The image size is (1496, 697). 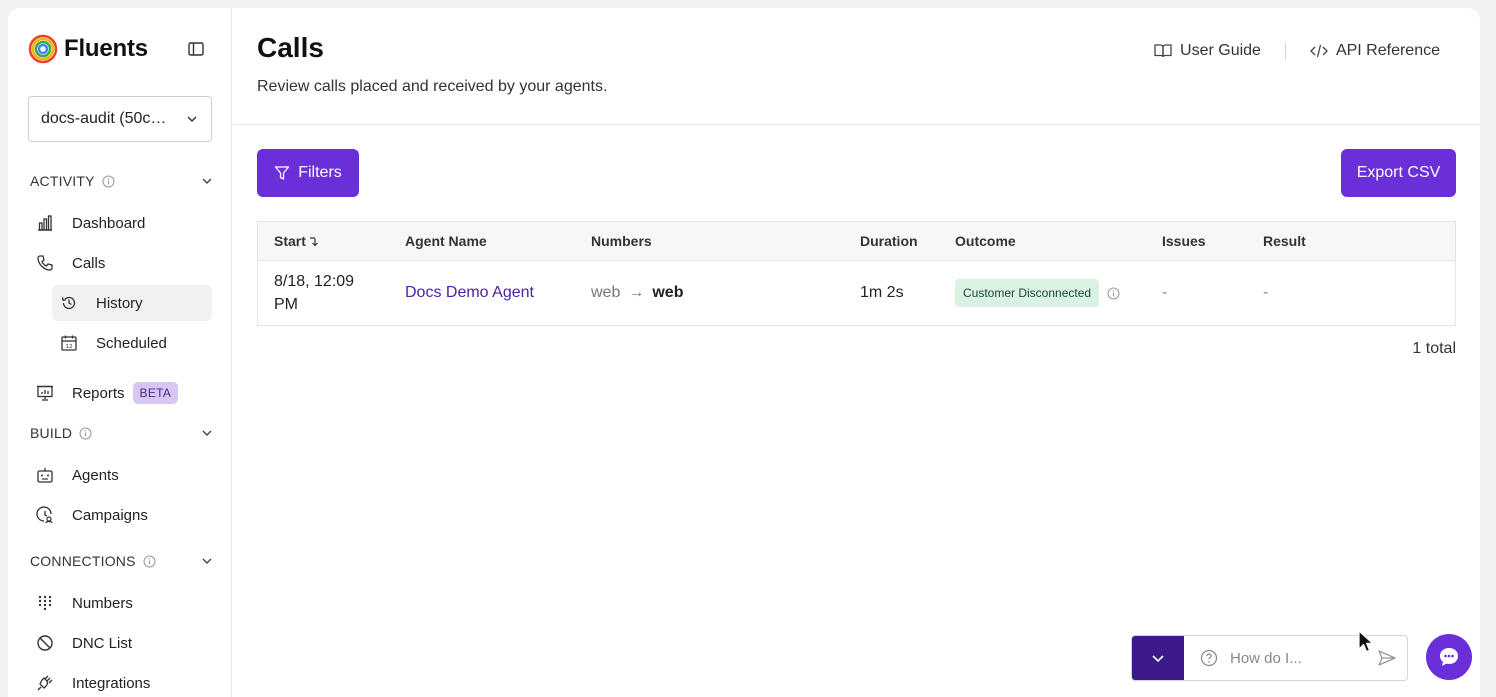 I want to click on sidebar-item-dashboard: Dashboard, so click(x=120, y=223).